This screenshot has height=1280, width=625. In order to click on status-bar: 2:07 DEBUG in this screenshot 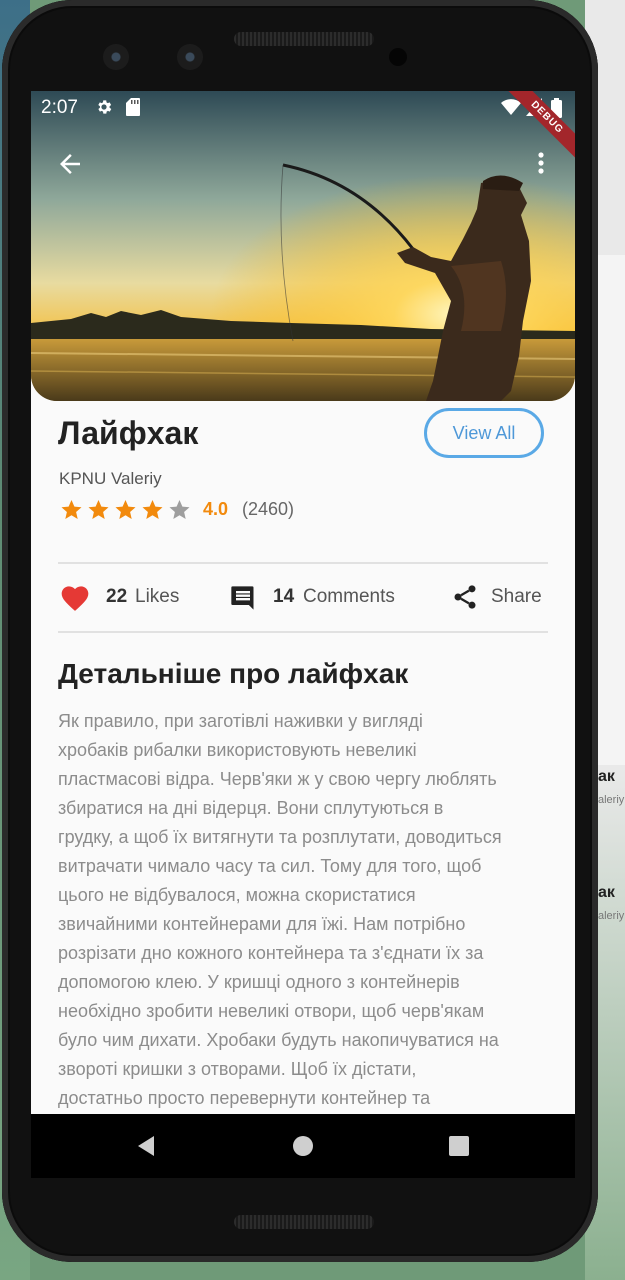, I will do `click(303, 128)`.